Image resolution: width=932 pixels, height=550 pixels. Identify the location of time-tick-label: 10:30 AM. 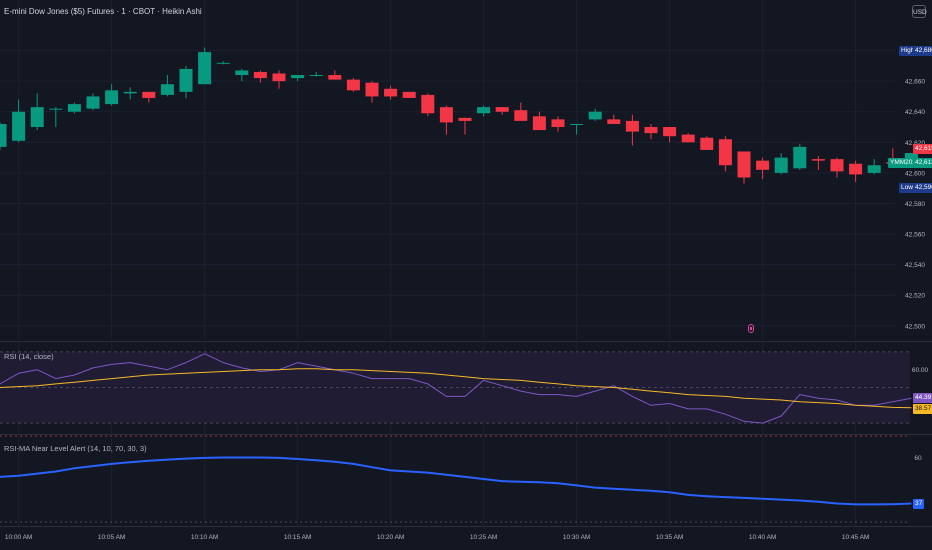
(576, 537).